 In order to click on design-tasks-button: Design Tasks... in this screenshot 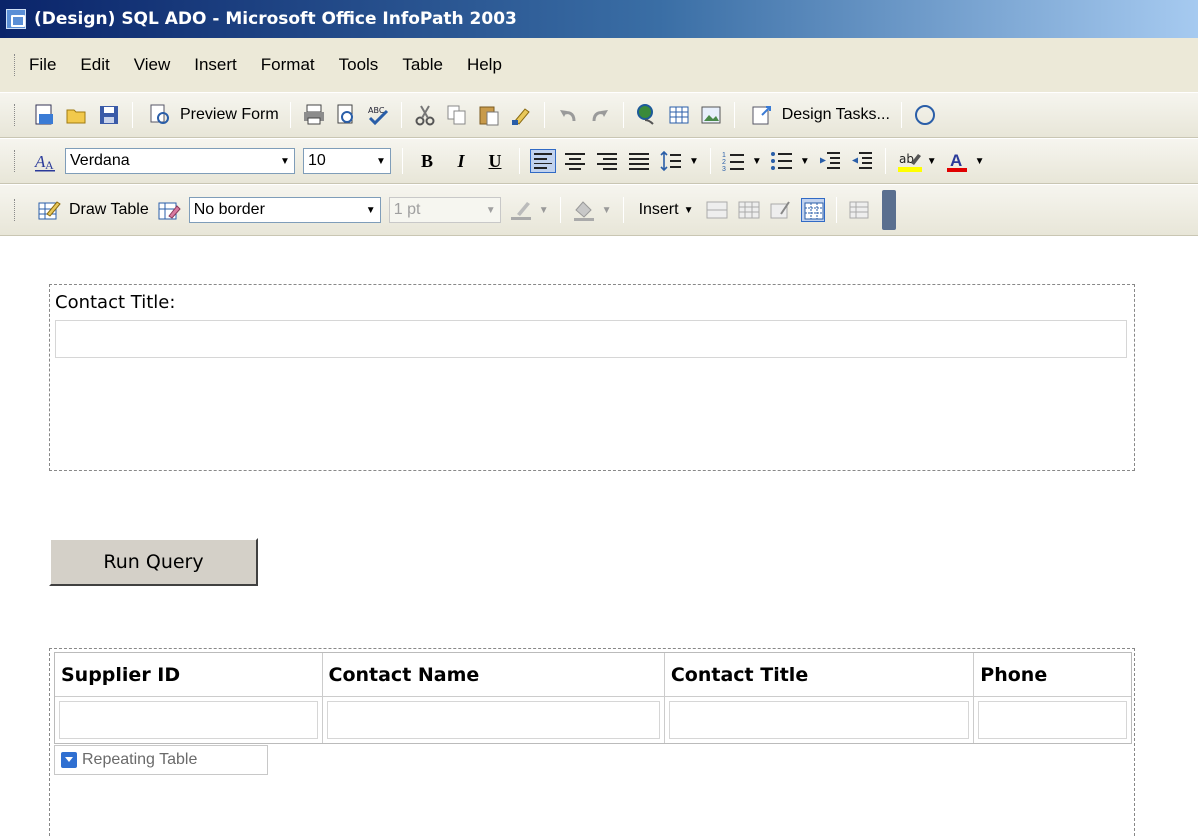, I will do `click(818, 115)`.